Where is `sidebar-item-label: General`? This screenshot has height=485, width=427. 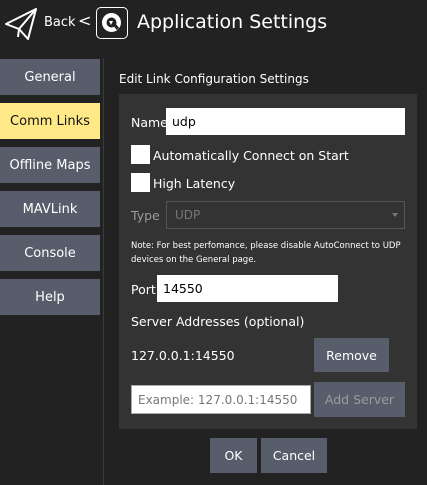 sidebar-item-label: General is located at coordinates (50, 77).